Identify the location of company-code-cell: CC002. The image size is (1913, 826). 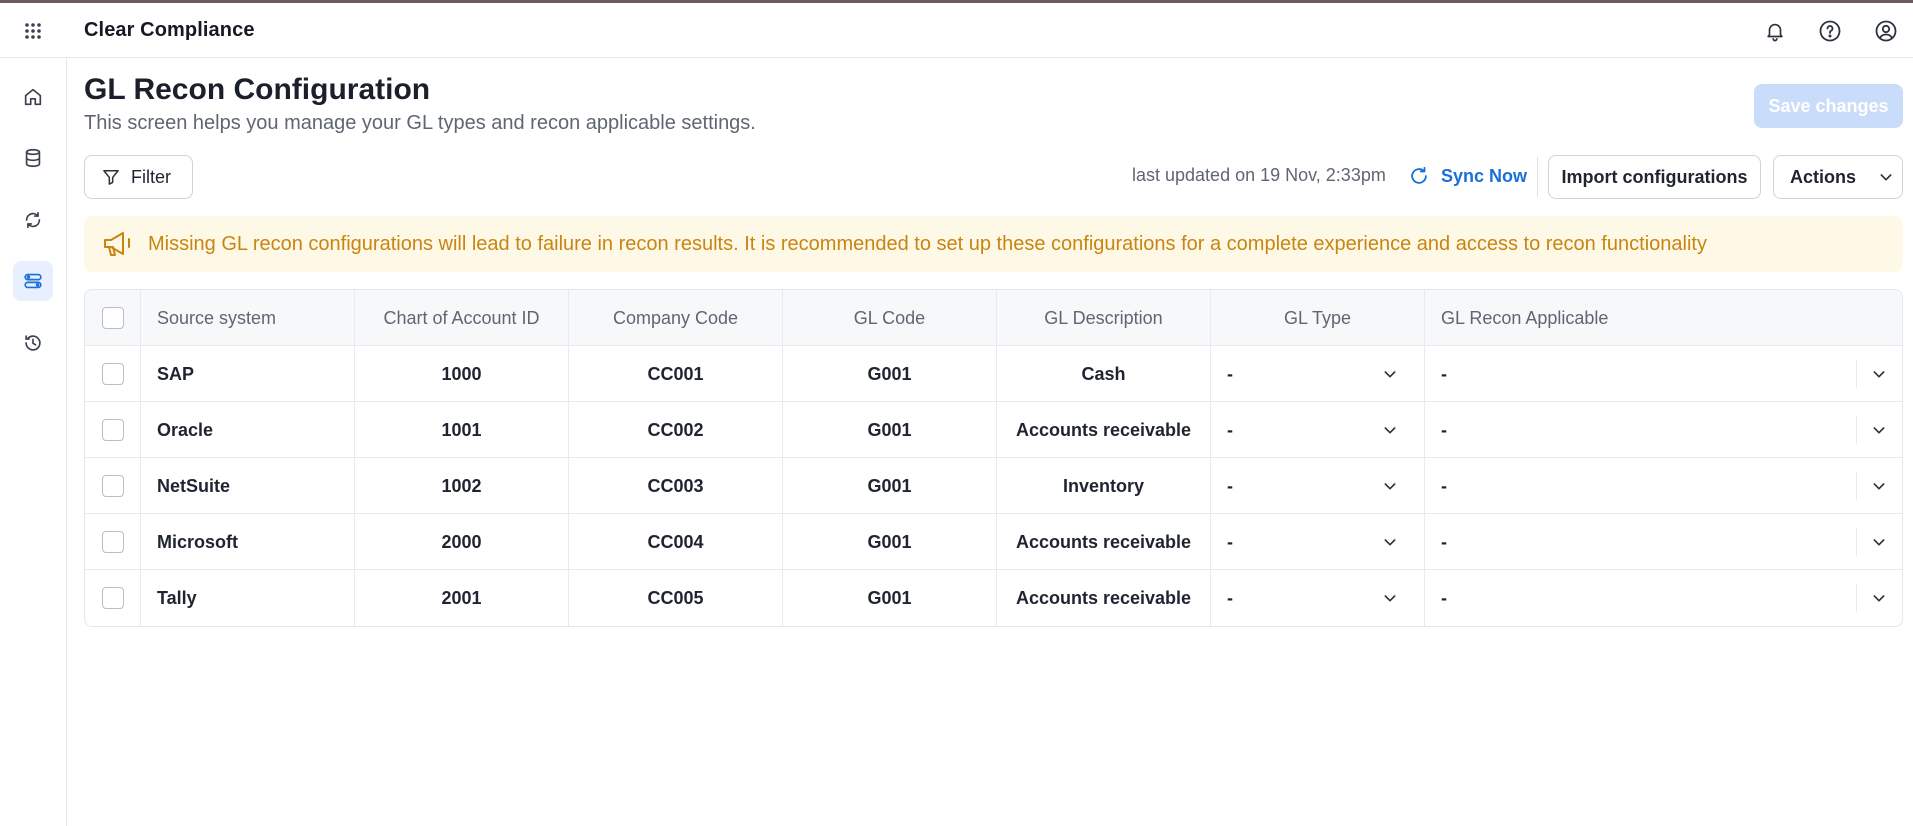
(676, 430).